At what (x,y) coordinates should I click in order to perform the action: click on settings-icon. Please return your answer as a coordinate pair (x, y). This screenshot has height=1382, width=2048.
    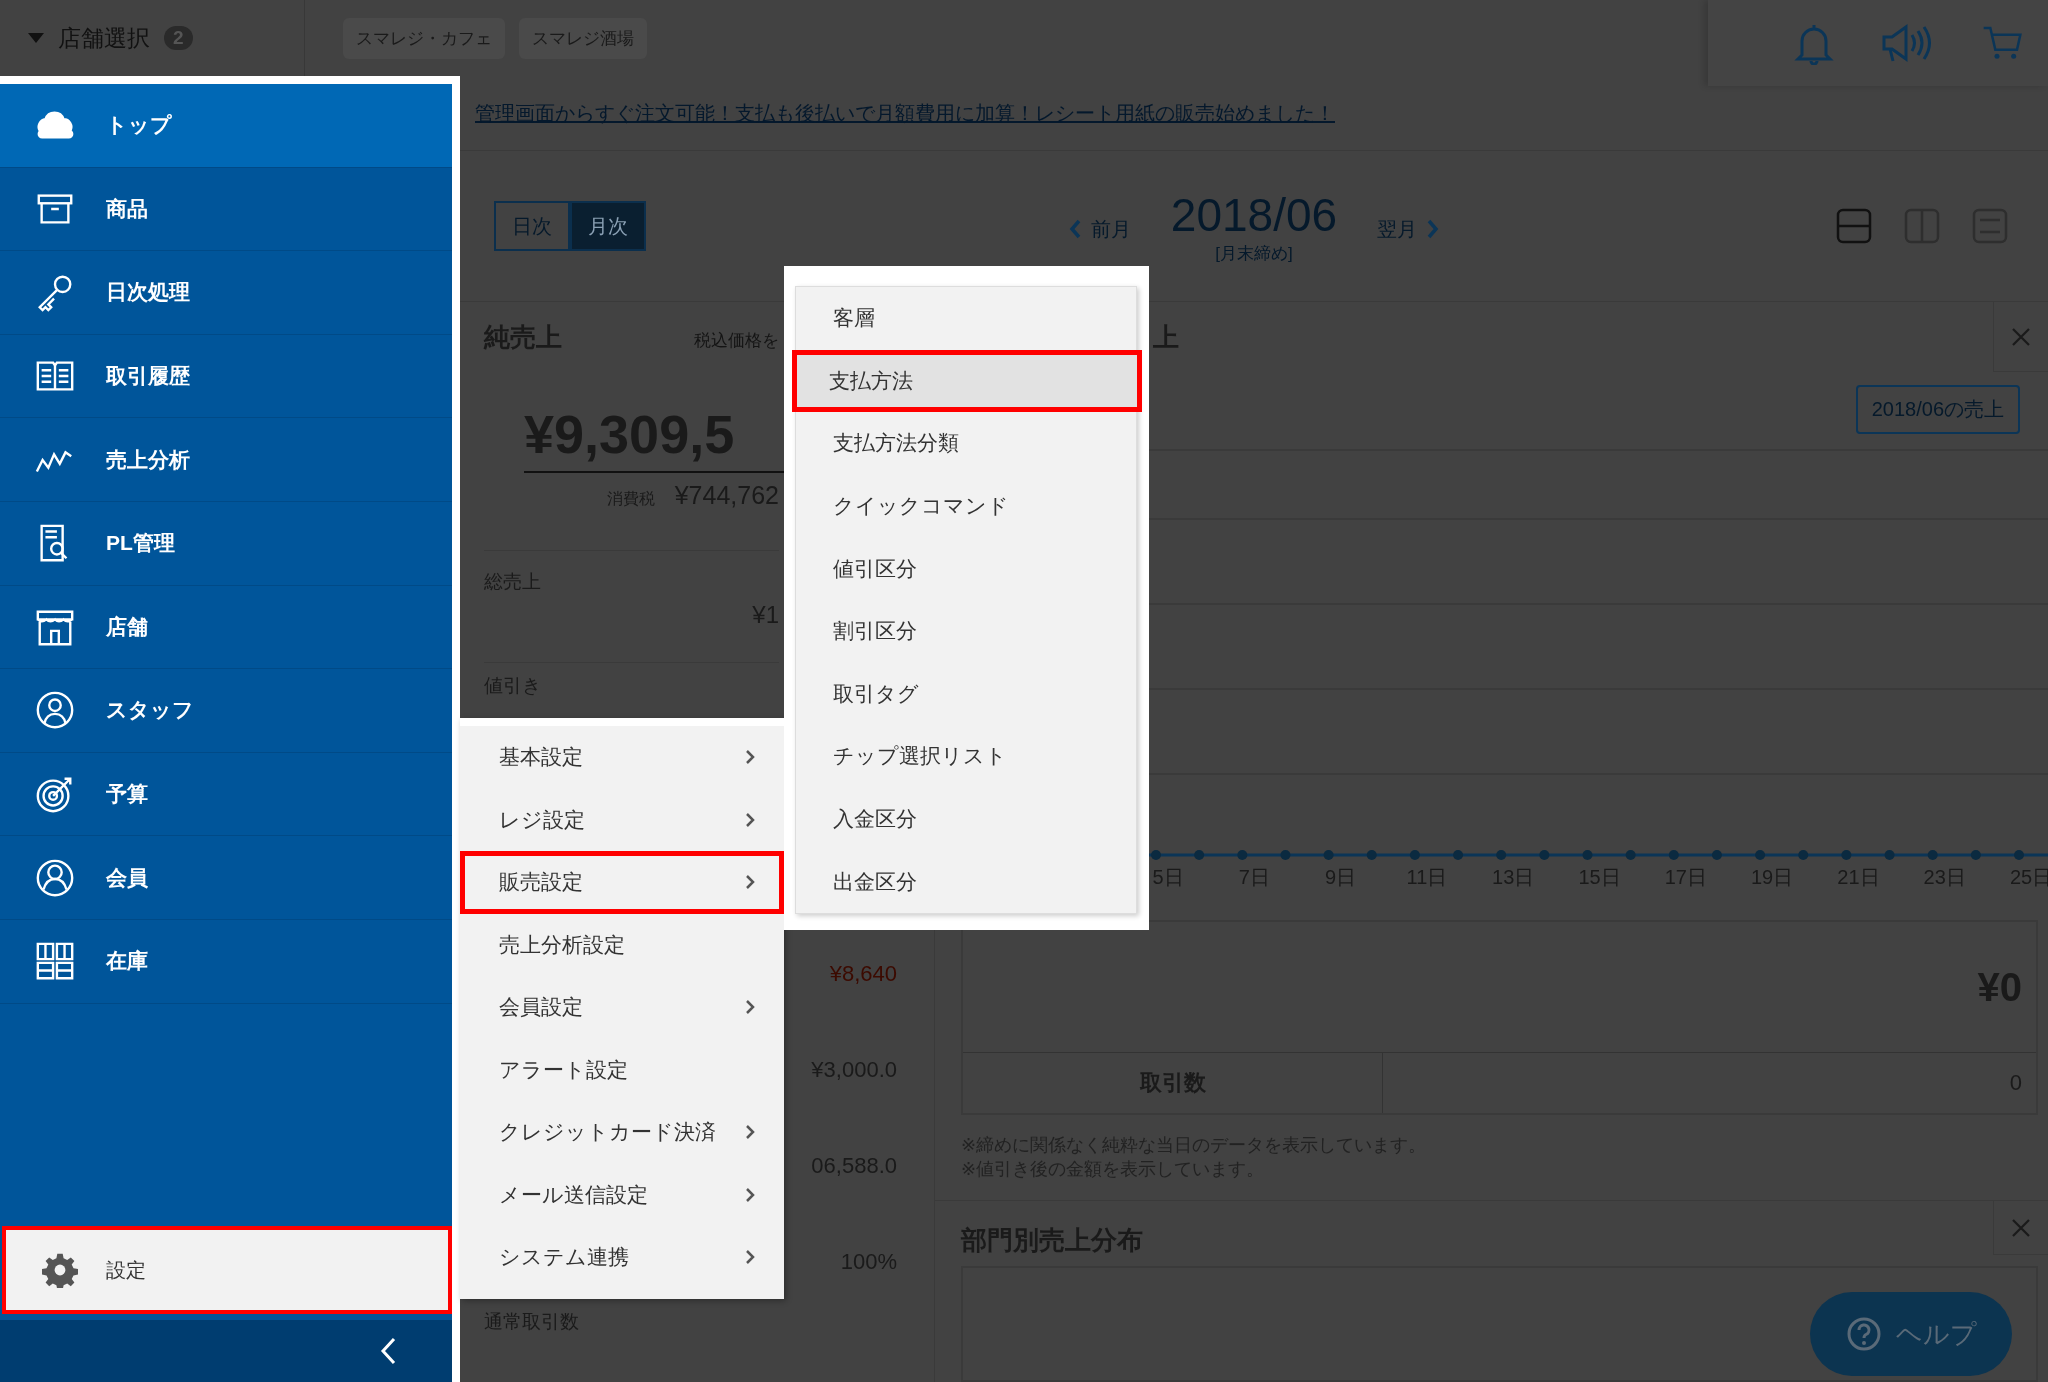
    Looking at the image, I should click on (60, 1270).